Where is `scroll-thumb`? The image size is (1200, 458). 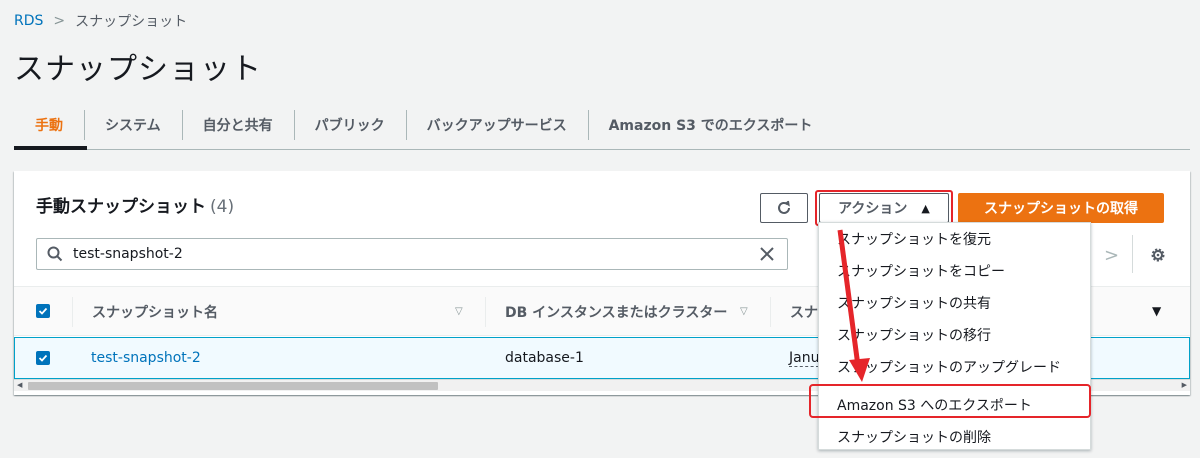 scroll-thumb is located at coordinates (233, 386).